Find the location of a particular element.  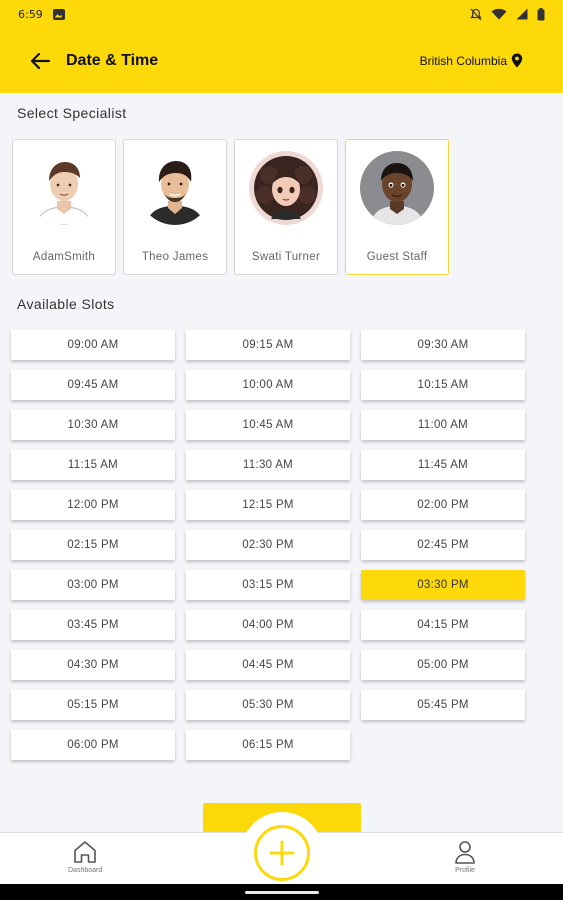

specialist-card-theo-james: Theo James is located at coordinates (175, 207).